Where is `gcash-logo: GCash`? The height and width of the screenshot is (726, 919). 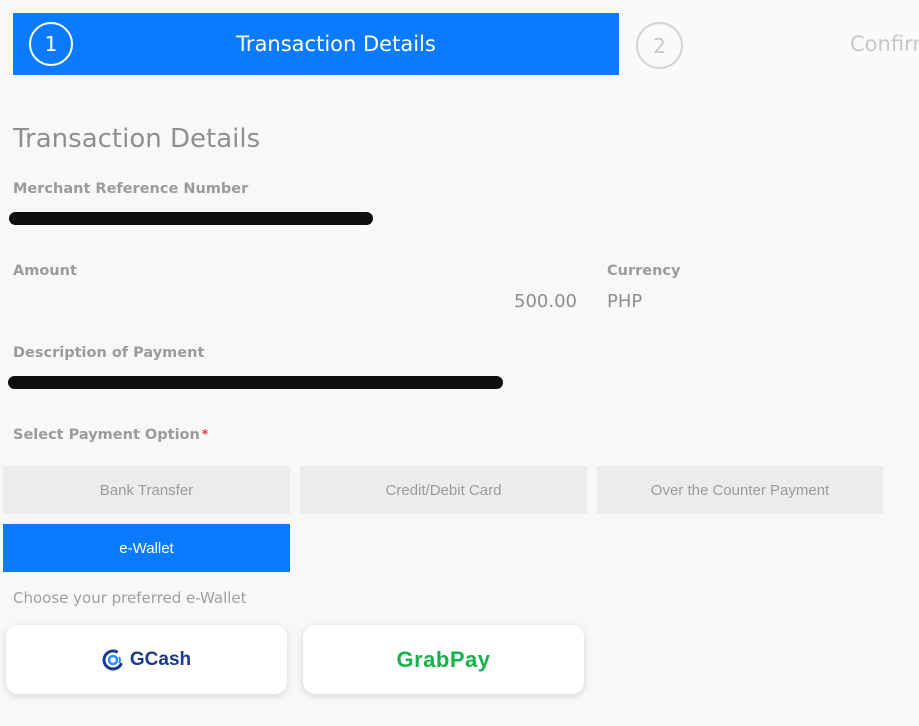 gcash-logo: GCash is located at coordinates (146, 660).